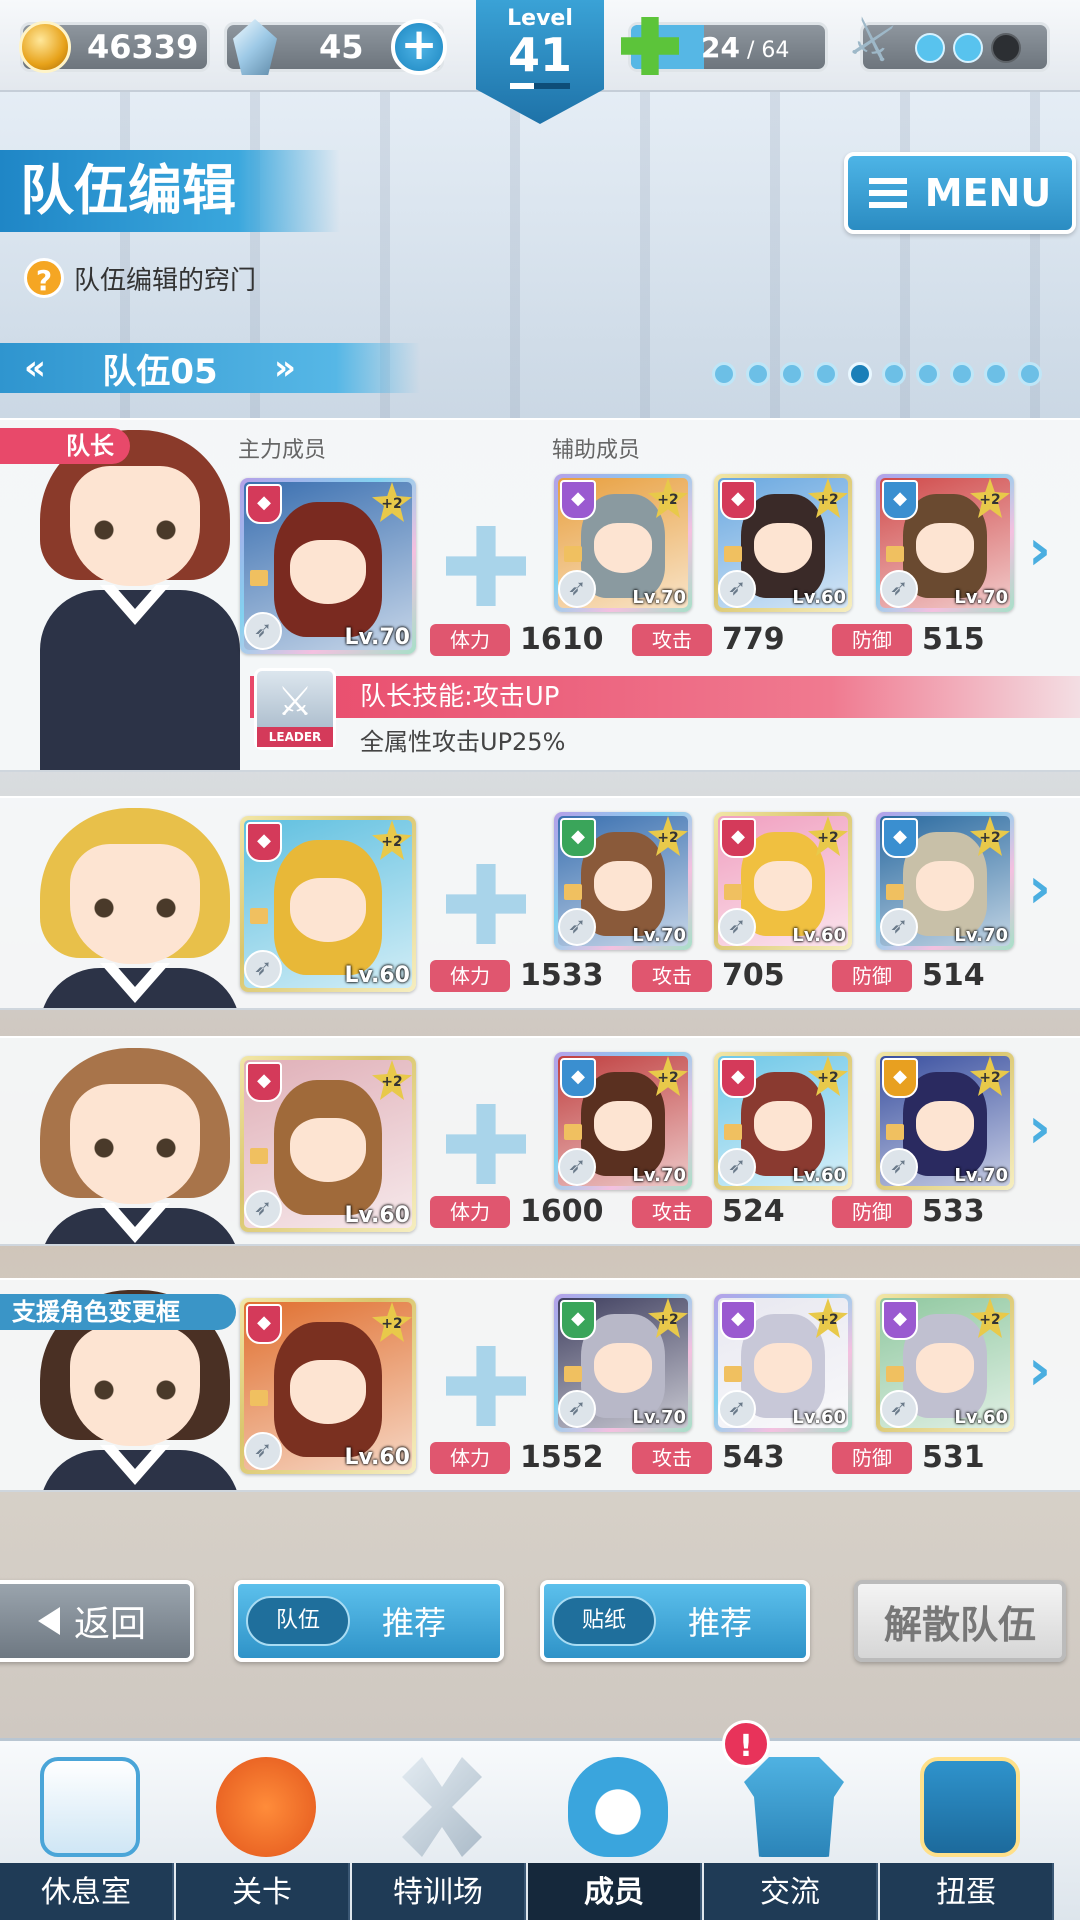  Describe the element at coordinates (672, 1211) in the screenshot. I see `stat-label: 攻击` at that location.